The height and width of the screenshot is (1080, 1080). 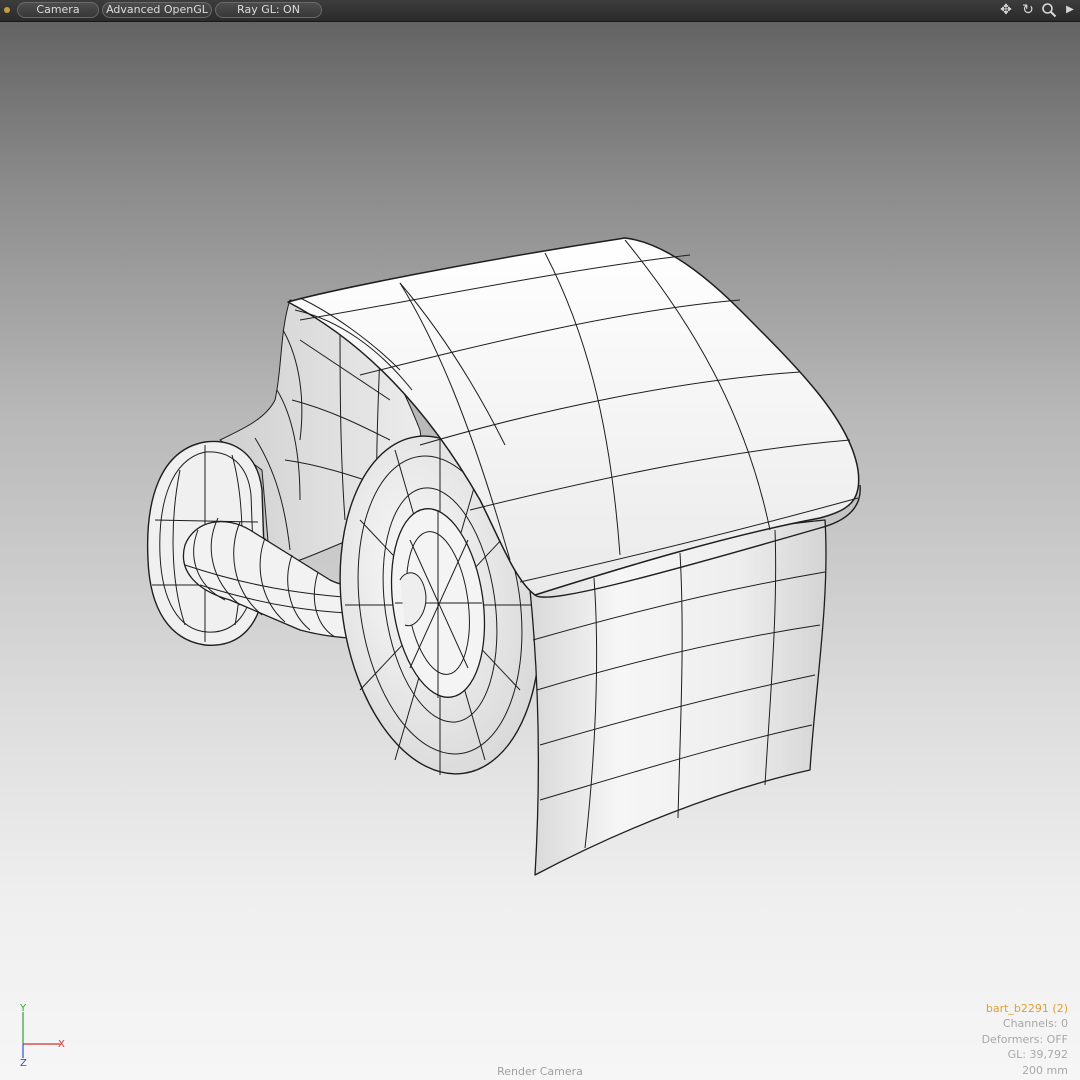 What do you see at coordinates (540, 1071) in the screenshot?
I see `camera-label: Render Camera` at bounding box center [540, 1071].